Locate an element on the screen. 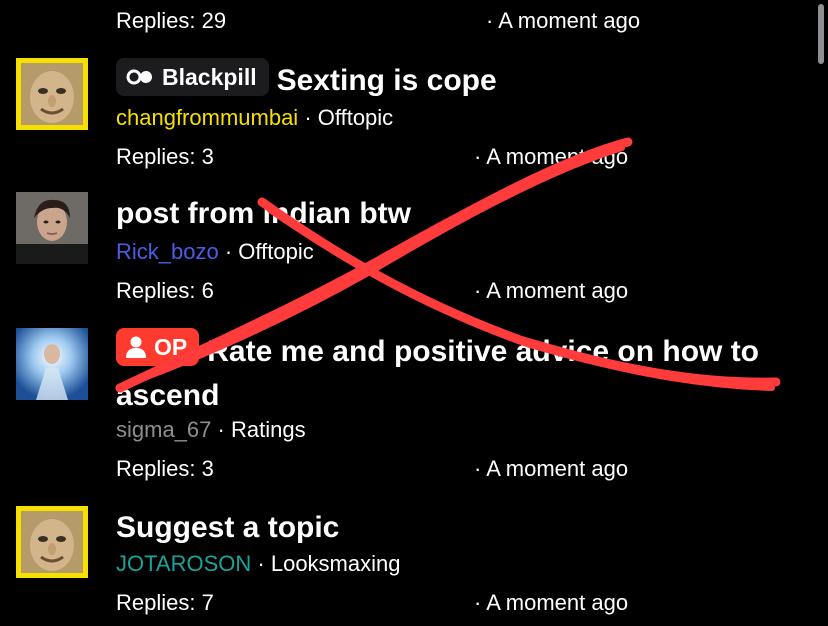 Image resolution: width=828 pixels, height=626 pixels. thread-byline: JOTAROSON · Looksmaxing is located at coordinates (258, 564).